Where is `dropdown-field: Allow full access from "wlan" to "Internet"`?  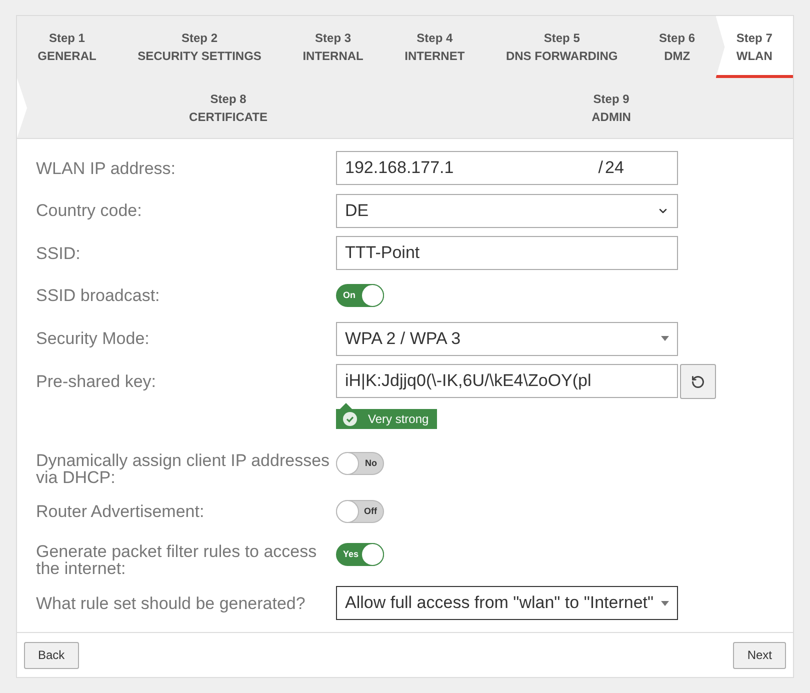 dropdown-field: Allow full access from "wlan" to "Internet" is located at coordinates (507, 603).